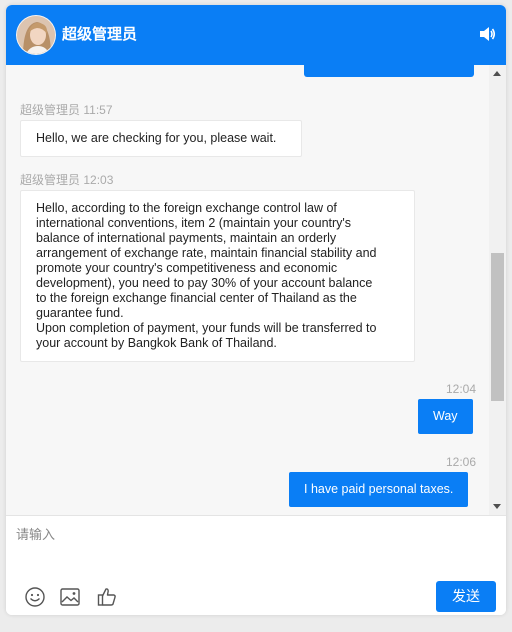 This screenshot has width=512, height=632. Describe the element at coordinates (70, 597) in the screenshot. I see `image-icon` at that location.